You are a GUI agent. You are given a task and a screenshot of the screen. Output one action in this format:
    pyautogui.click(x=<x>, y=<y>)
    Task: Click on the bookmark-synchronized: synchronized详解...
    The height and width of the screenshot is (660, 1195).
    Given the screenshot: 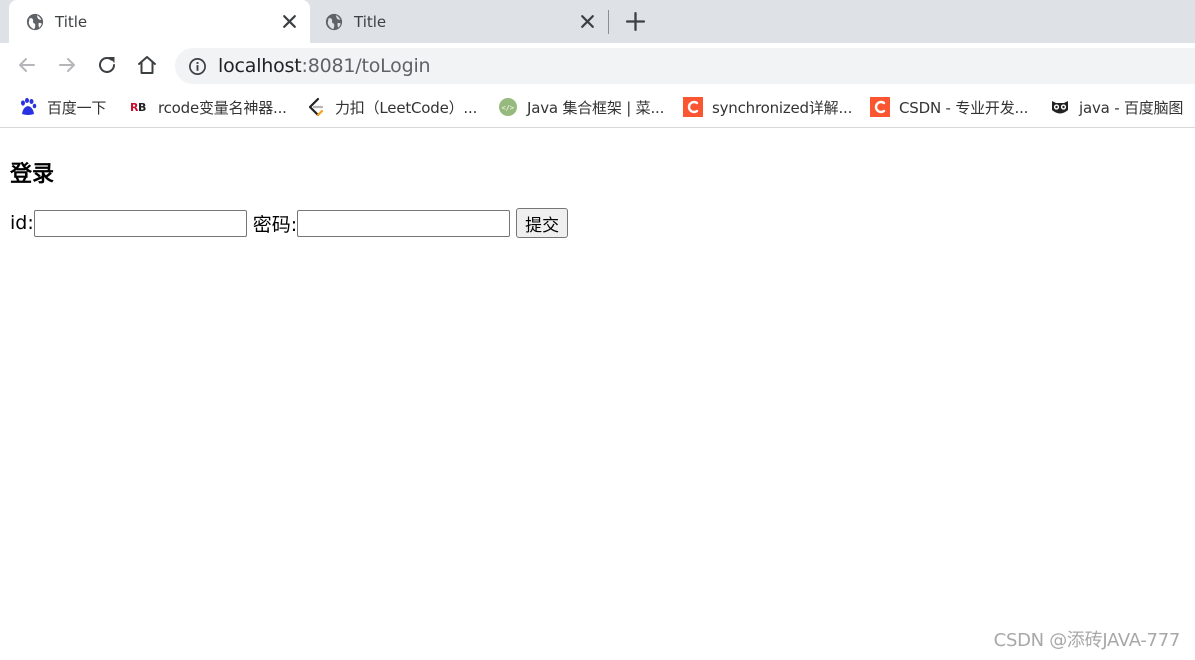 What is the action you would take?
    pyautogui.click(x=767, y=107)
    